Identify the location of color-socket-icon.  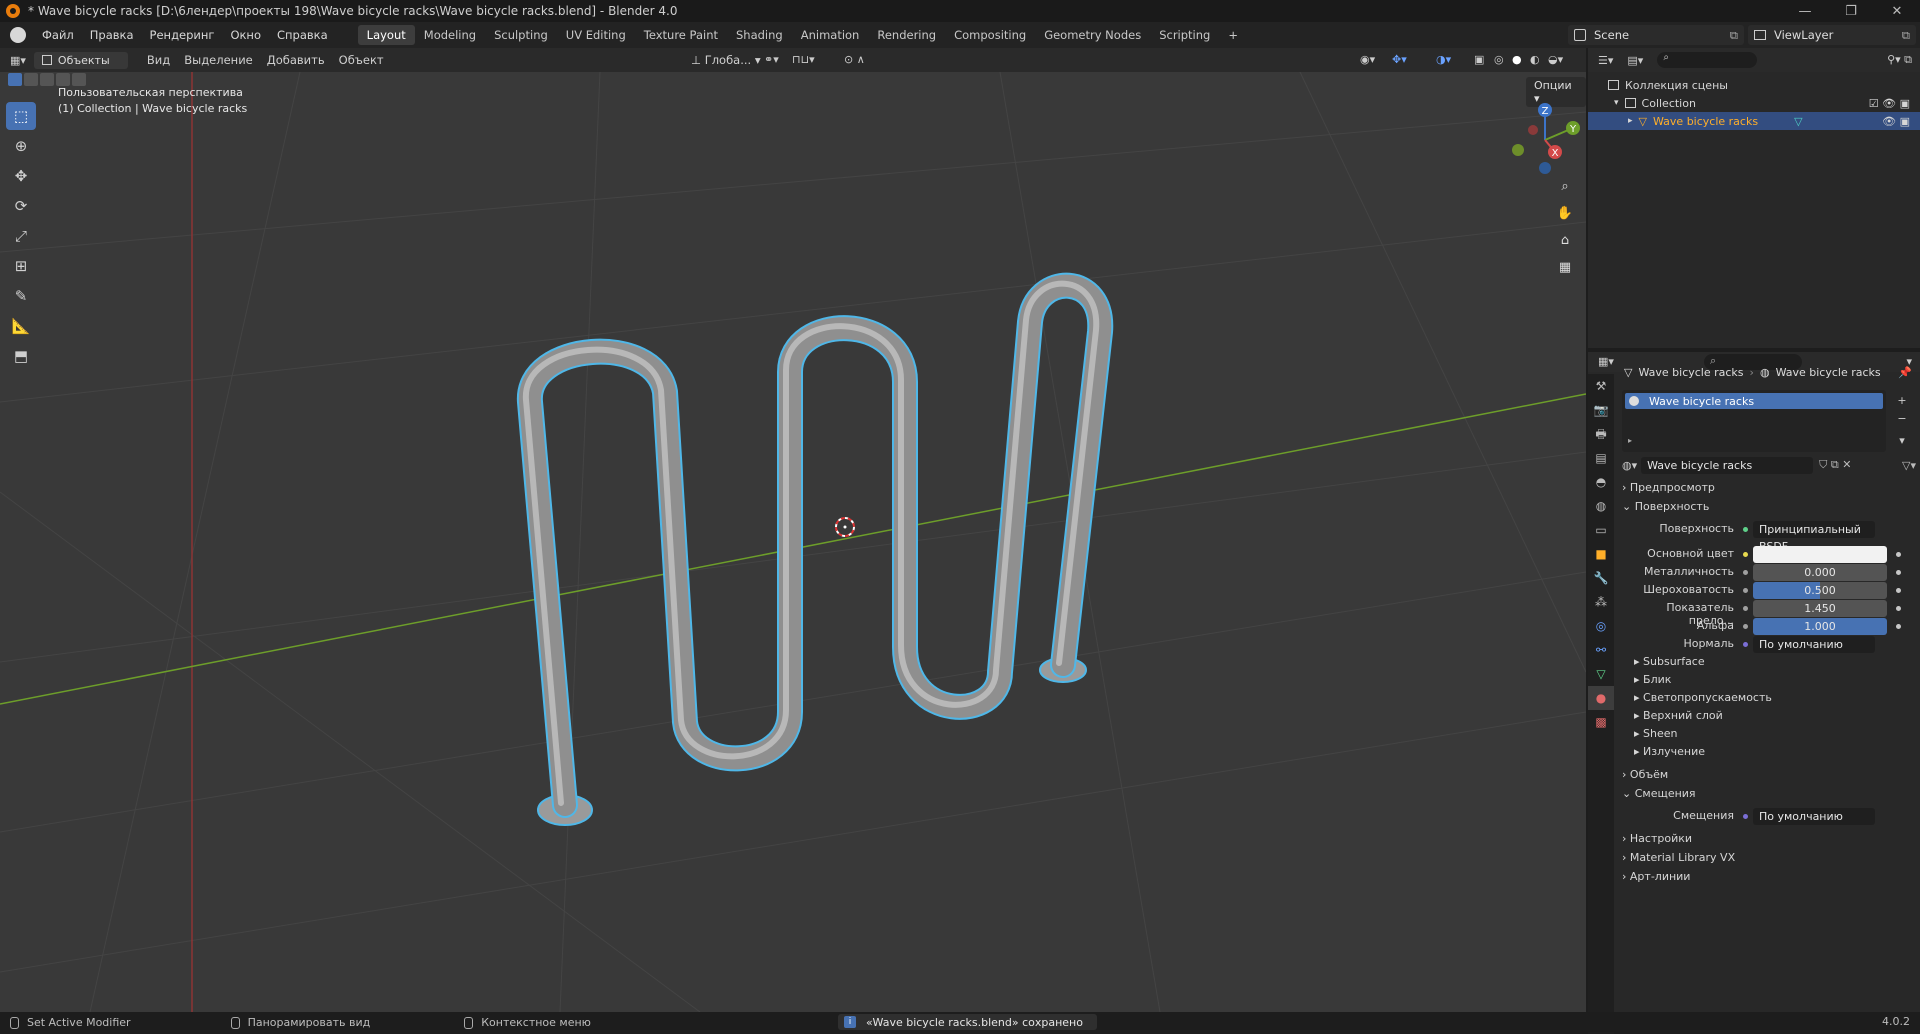
(1745, 554).